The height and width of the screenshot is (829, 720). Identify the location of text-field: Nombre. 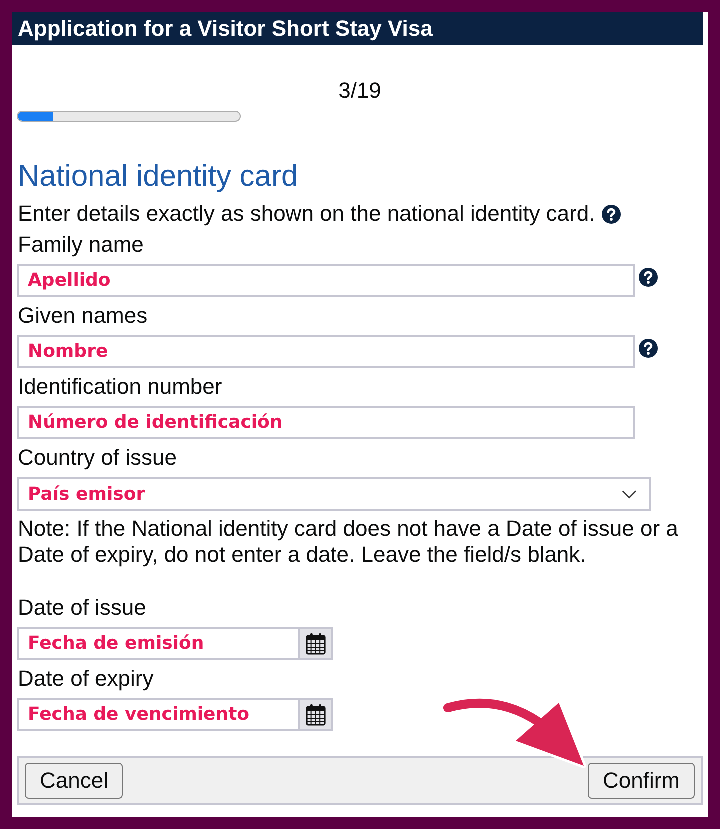
(326, 351).